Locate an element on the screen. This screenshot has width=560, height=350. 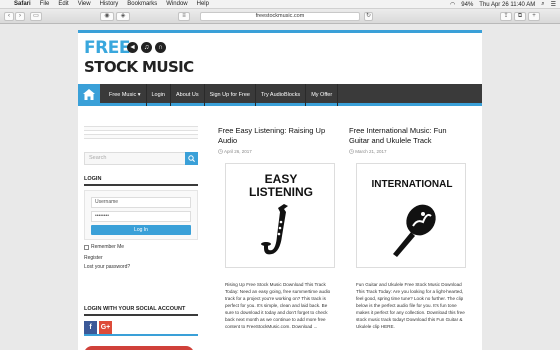
tabs-icon: ⧉ is located at coordinates (520, 16).